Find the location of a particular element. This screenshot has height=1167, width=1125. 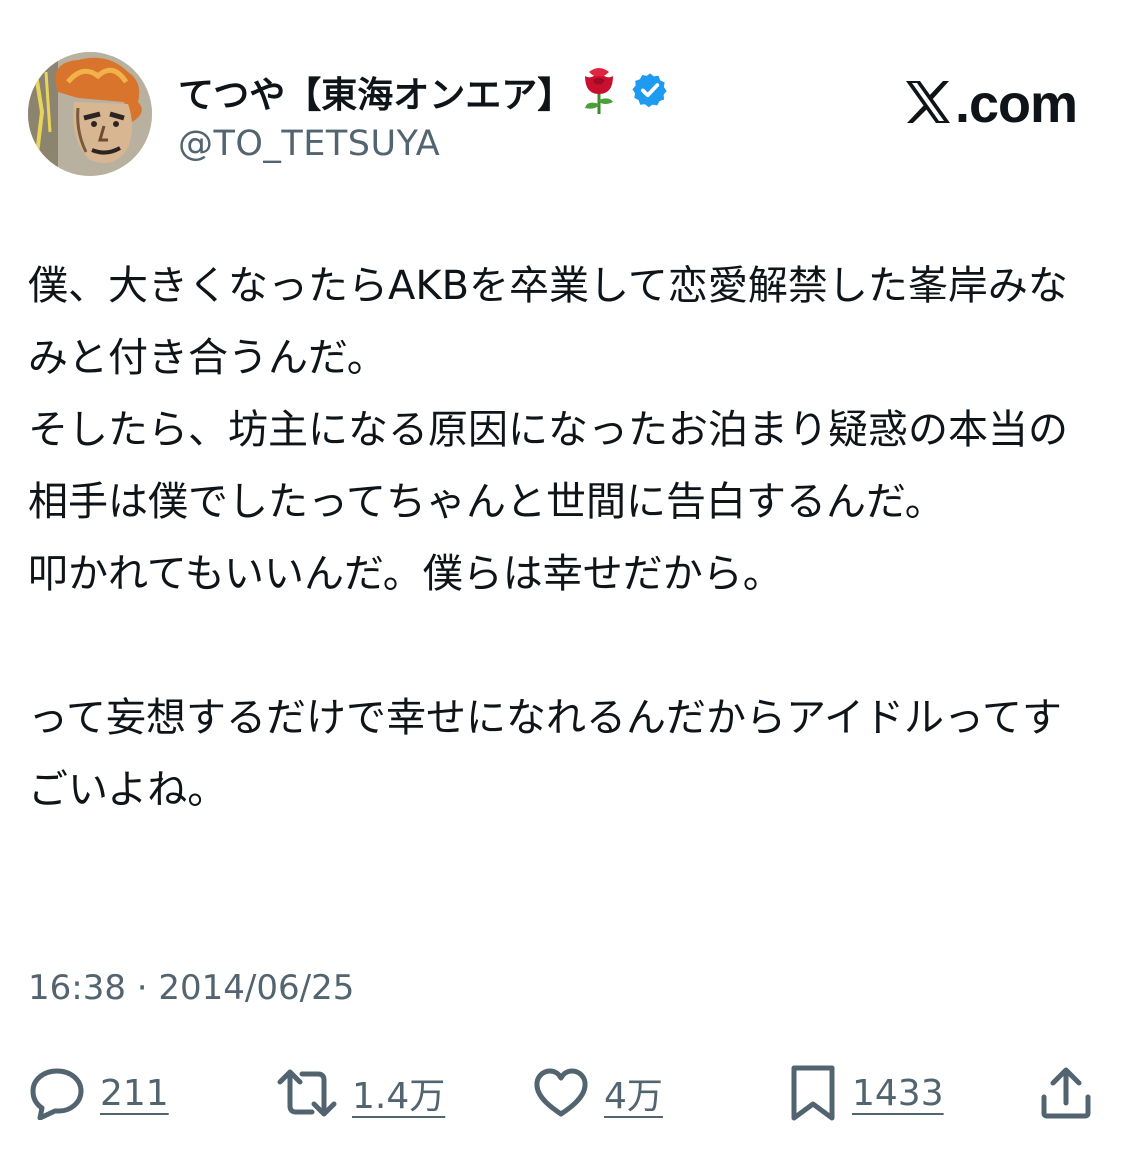

retweet-button: 1.4万 is located at coordinates (360, 1093).